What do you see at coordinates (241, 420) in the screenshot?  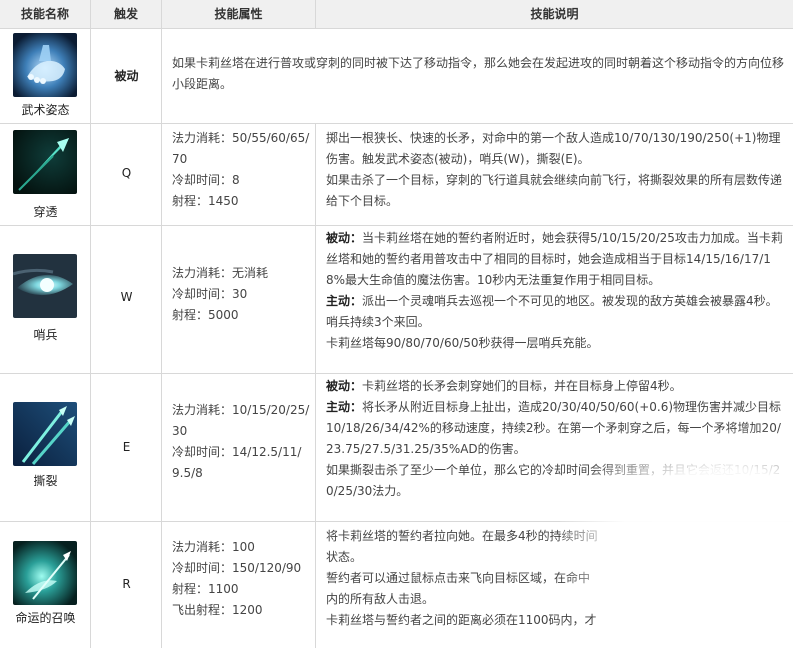 I see `attr-line: 法力消耗：10/15/20/25/30` at bounding box center [241, 420].